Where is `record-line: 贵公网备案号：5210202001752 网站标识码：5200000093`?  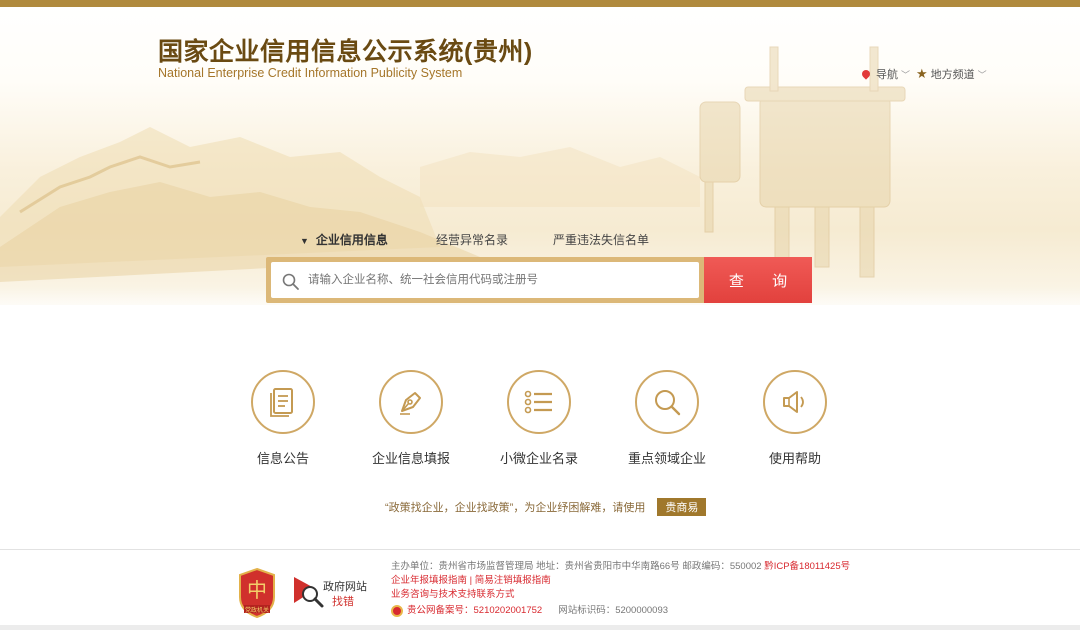
record-line: 贵公网备案号：5210202001752 网站标识码：5200000093 is located at coordinates (620, 611).